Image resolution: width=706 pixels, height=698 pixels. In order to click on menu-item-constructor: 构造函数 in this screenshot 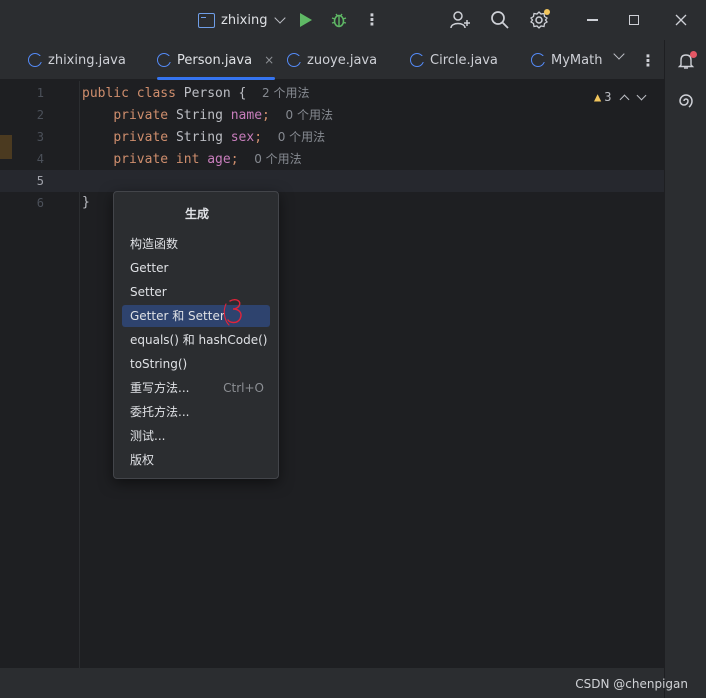, I will do `click(196, 244)`.